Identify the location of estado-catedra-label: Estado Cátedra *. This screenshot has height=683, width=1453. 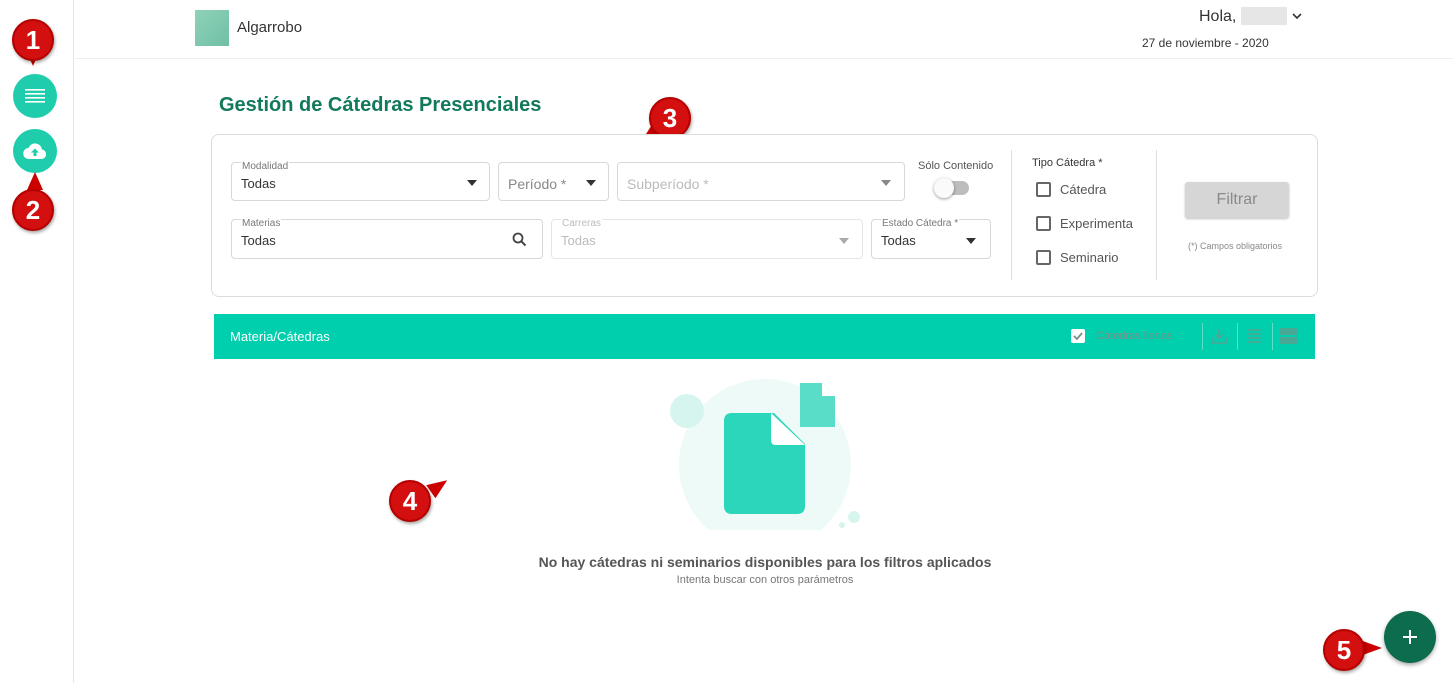
(920, 223).